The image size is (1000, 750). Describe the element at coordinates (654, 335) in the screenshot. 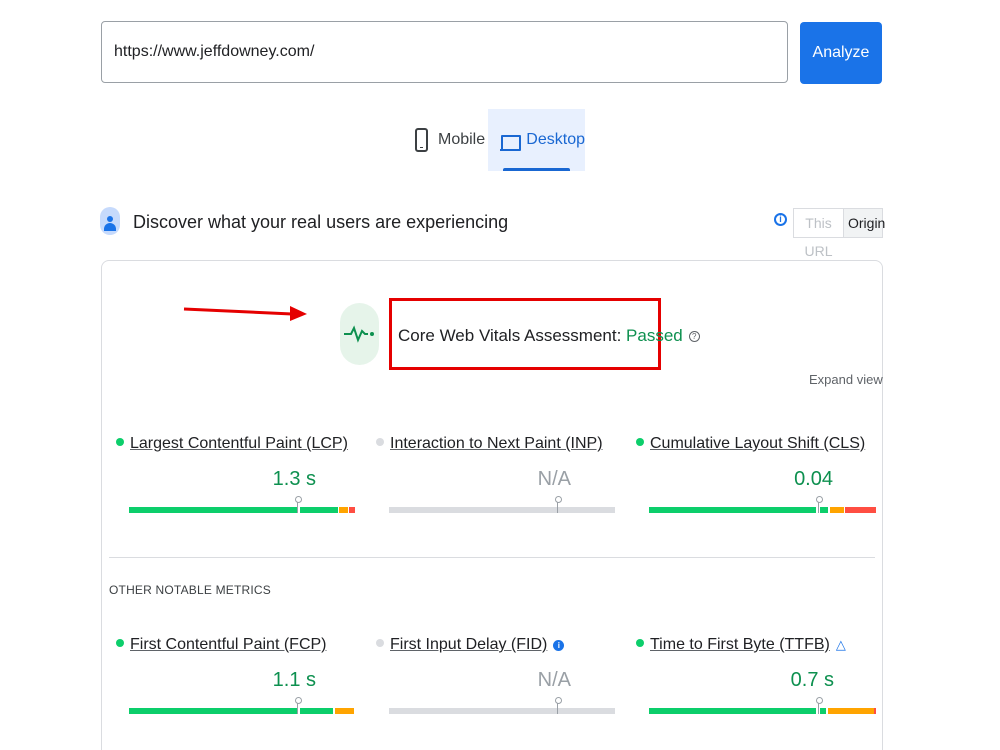

I see `cwv-assessment-status: Passed` at that location.